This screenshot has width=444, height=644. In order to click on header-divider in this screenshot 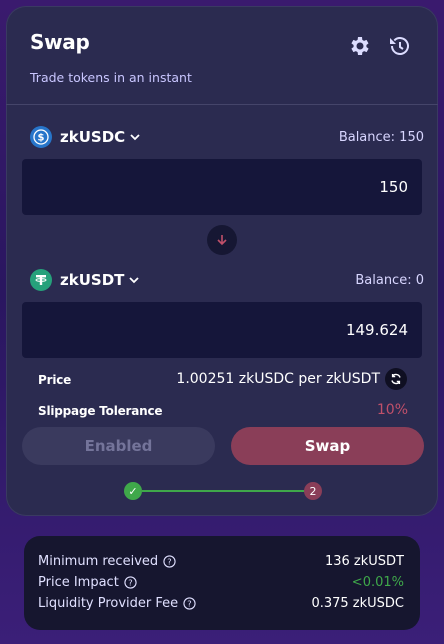, I will do `click(222, 104)`.